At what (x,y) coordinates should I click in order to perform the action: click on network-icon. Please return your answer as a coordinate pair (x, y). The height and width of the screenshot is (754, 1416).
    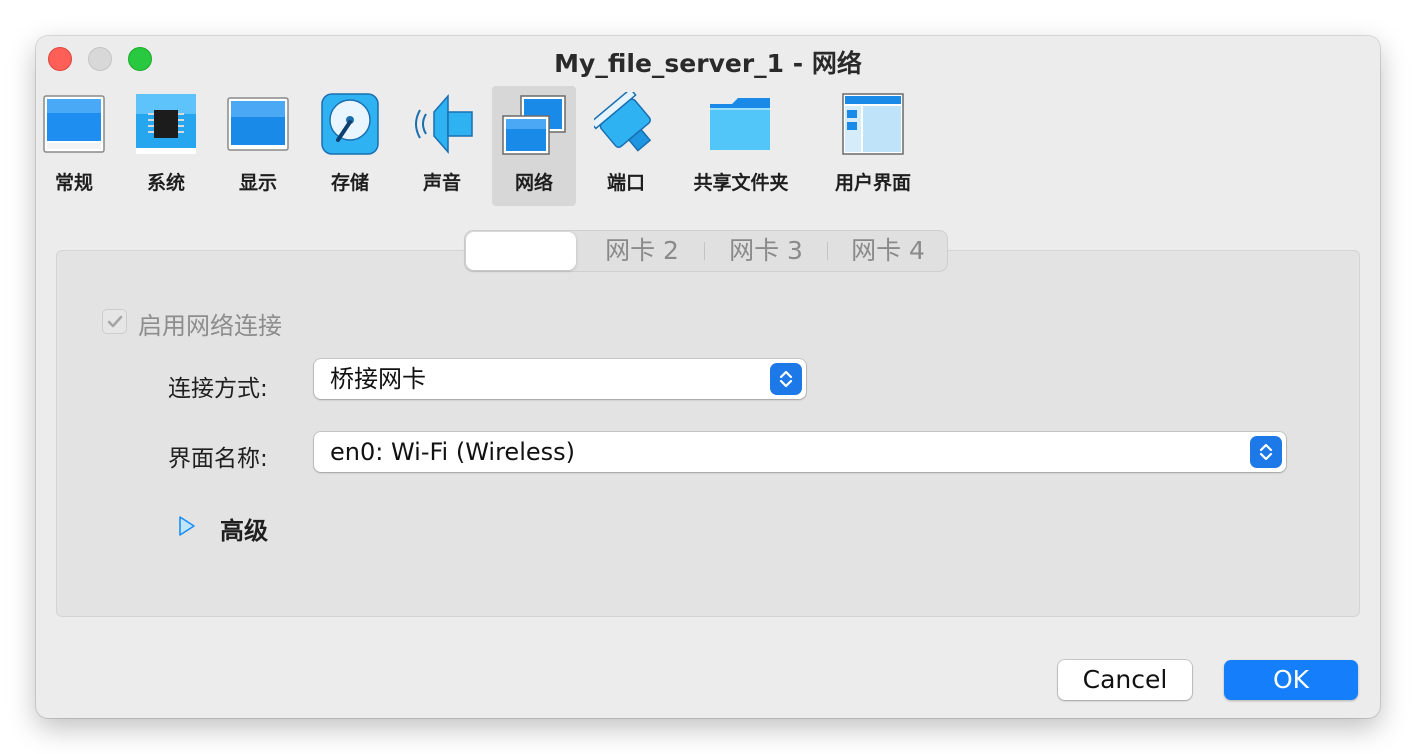
    Looking at the image, I should click on (534, 127).